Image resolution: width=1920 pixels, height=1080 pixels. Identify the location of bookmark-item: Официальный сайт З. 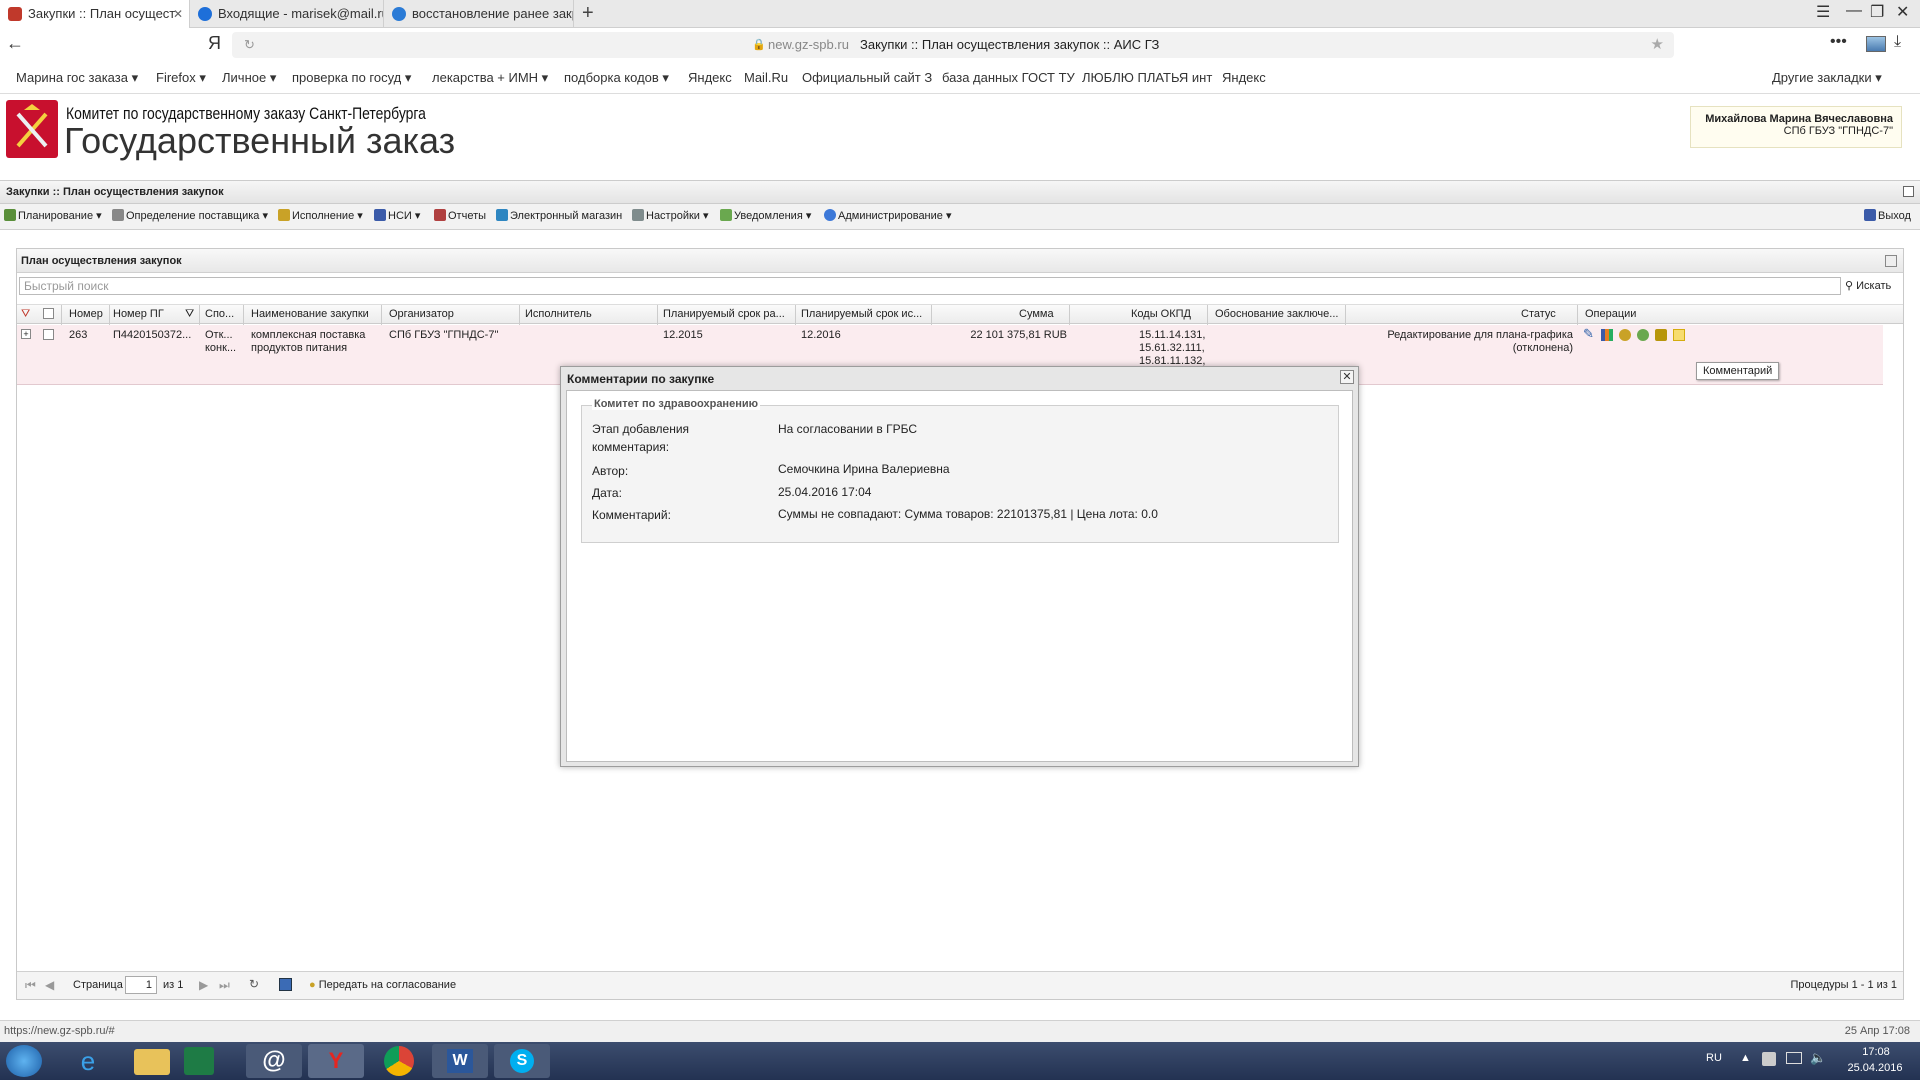
(867, 77).